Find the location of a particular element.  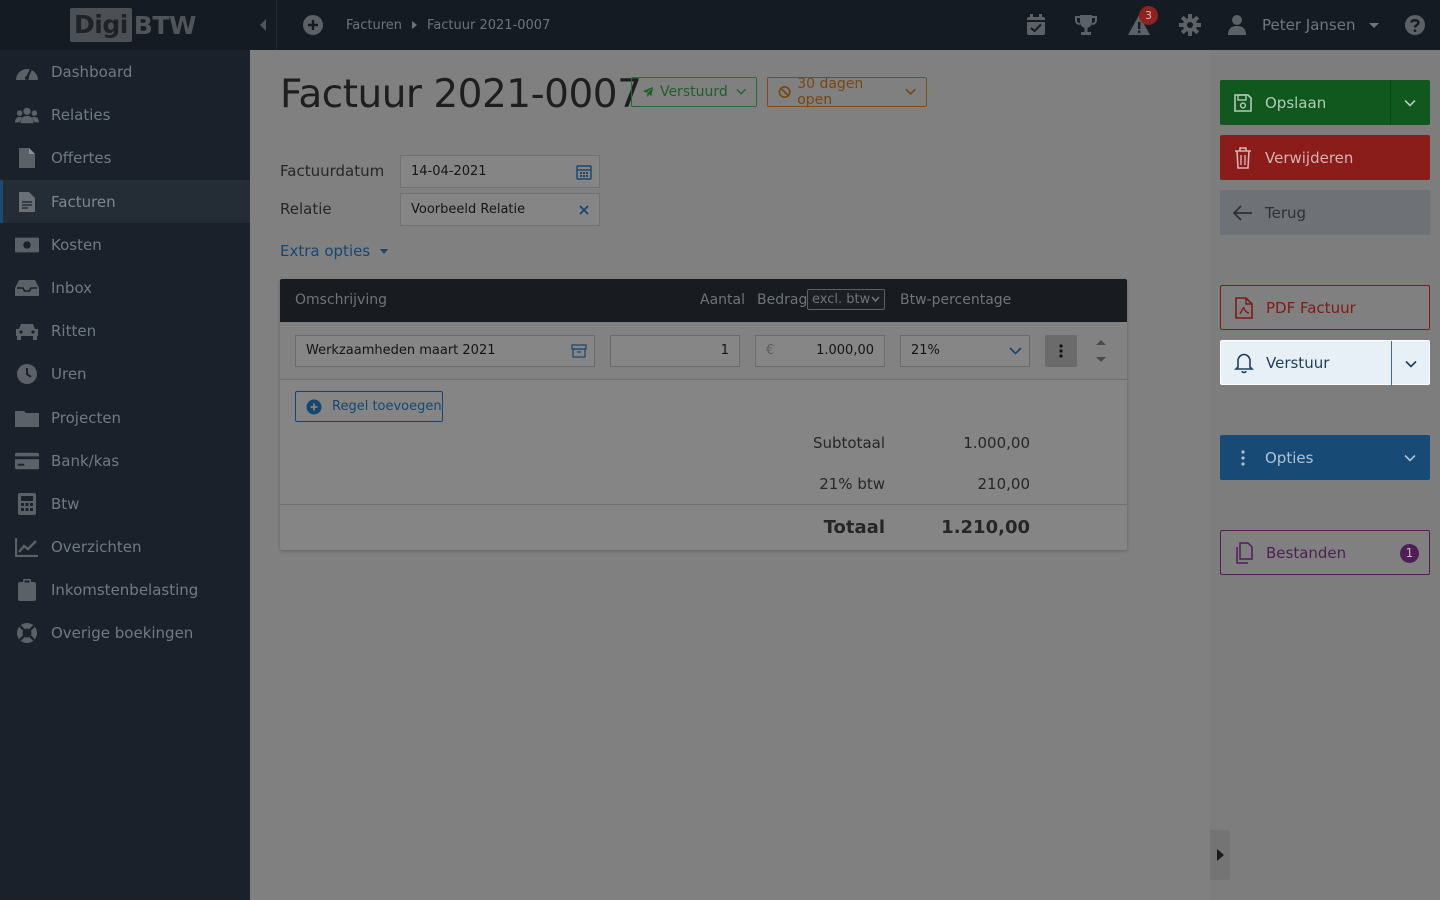

pdf-invoice-button: PDF Factuur is located at coordinates (1325, 307).